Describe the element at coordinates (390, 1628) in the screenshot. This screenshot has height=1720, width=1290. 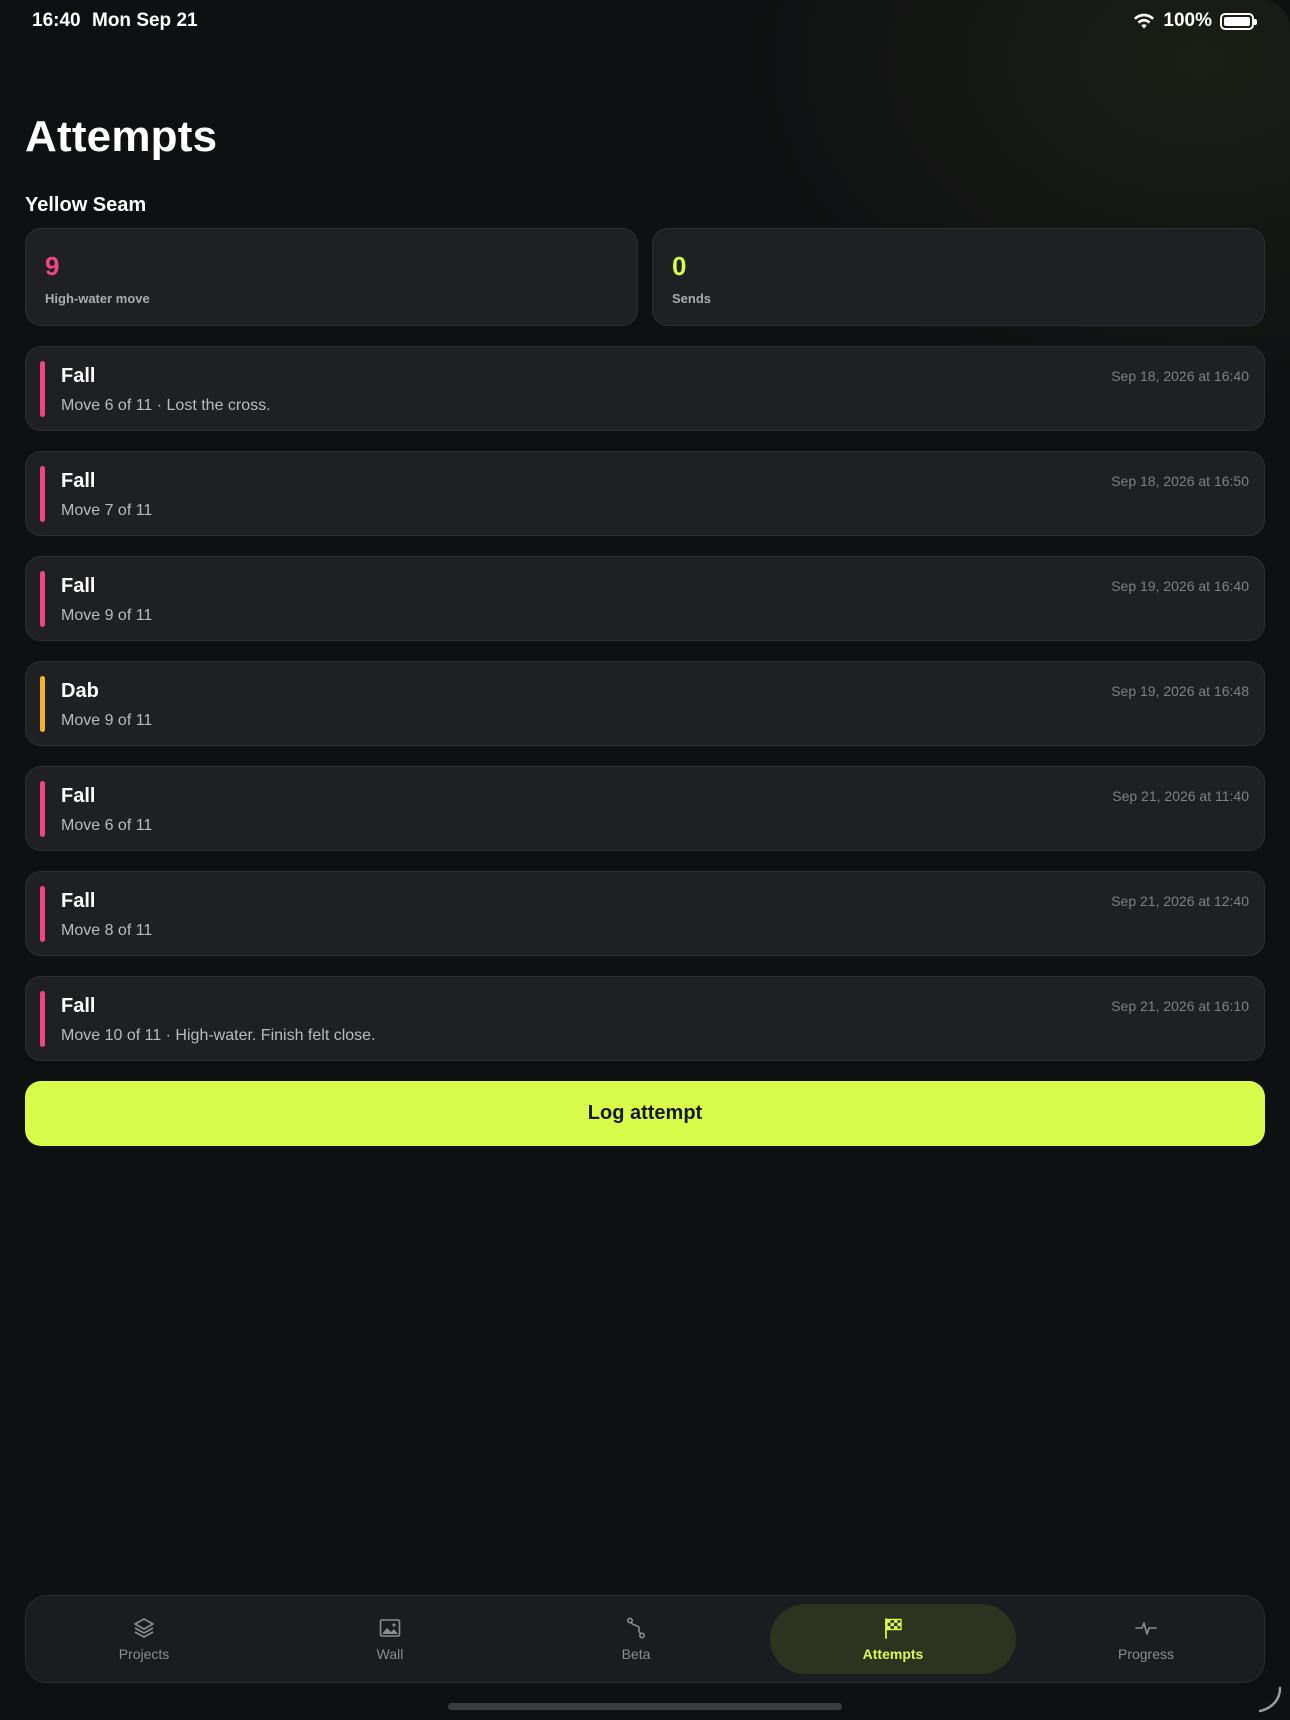
I see `image-icon` at that location.